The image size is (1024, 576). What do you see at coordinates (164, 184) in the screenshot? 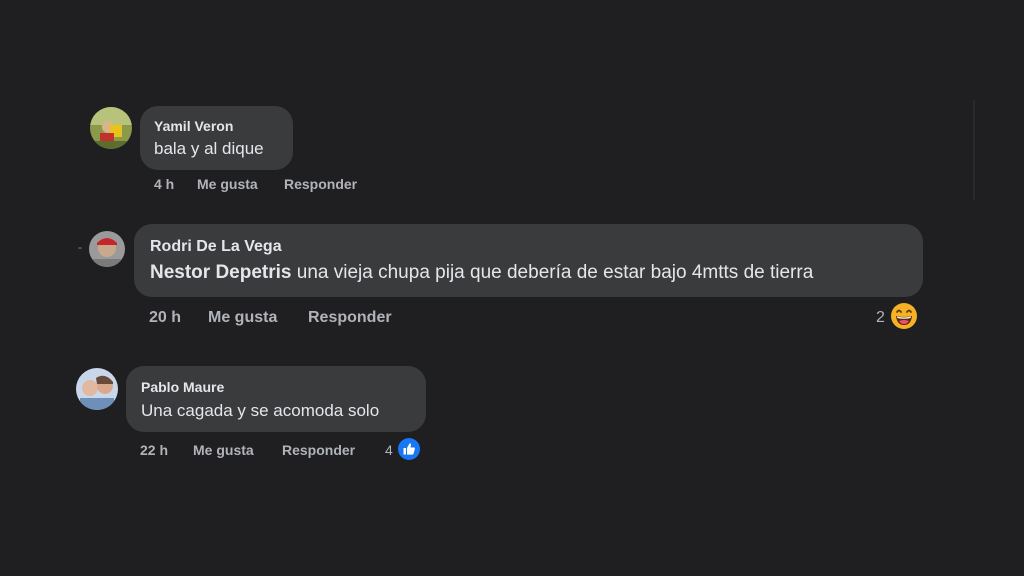
I see `comment-timestamp: 4 h` at bounding box center [164, 184].